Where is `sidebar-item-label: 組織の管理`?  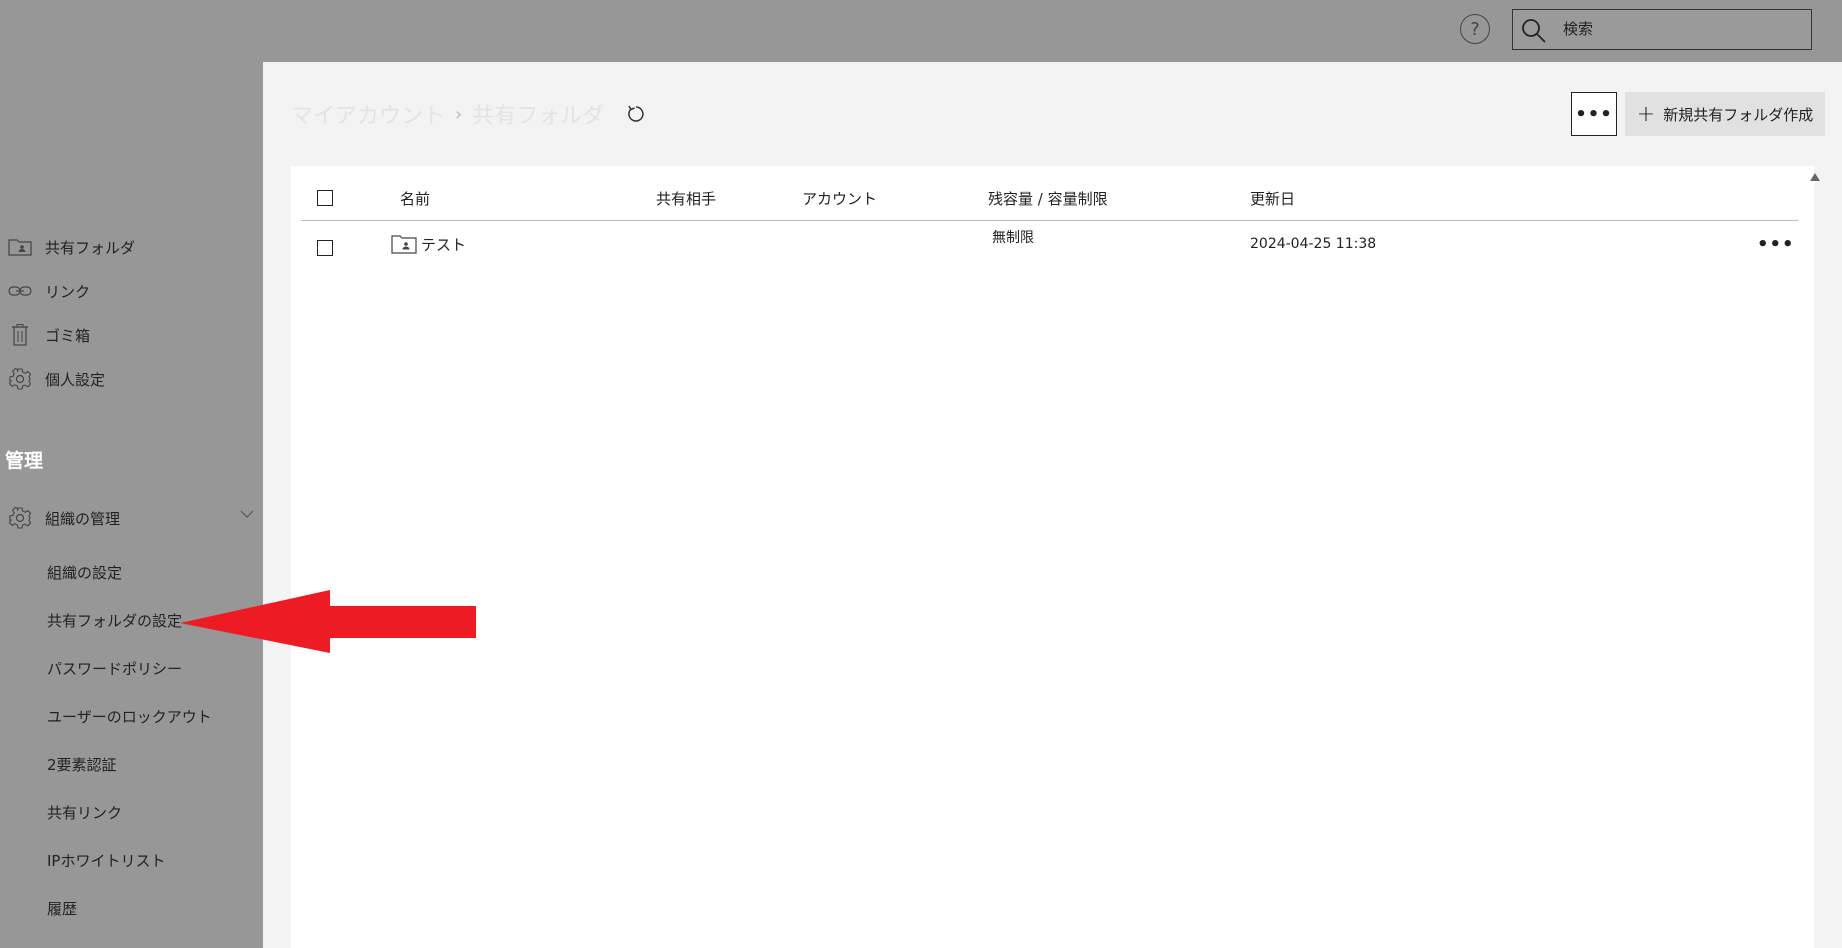 sidebar-item-label: 組織の管理 is located at coordinates (83, 518).